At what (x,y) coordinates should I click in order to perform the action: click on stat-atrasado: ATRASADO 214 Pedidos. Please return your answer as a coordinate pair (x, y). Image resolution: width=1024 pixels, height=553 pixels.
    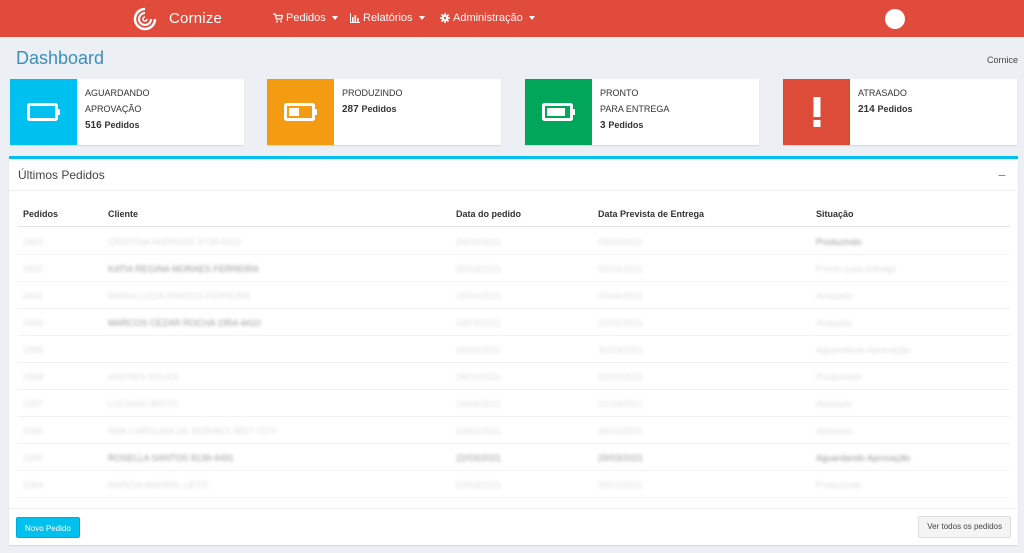
    Looking at the image, I should click on (900, 112).